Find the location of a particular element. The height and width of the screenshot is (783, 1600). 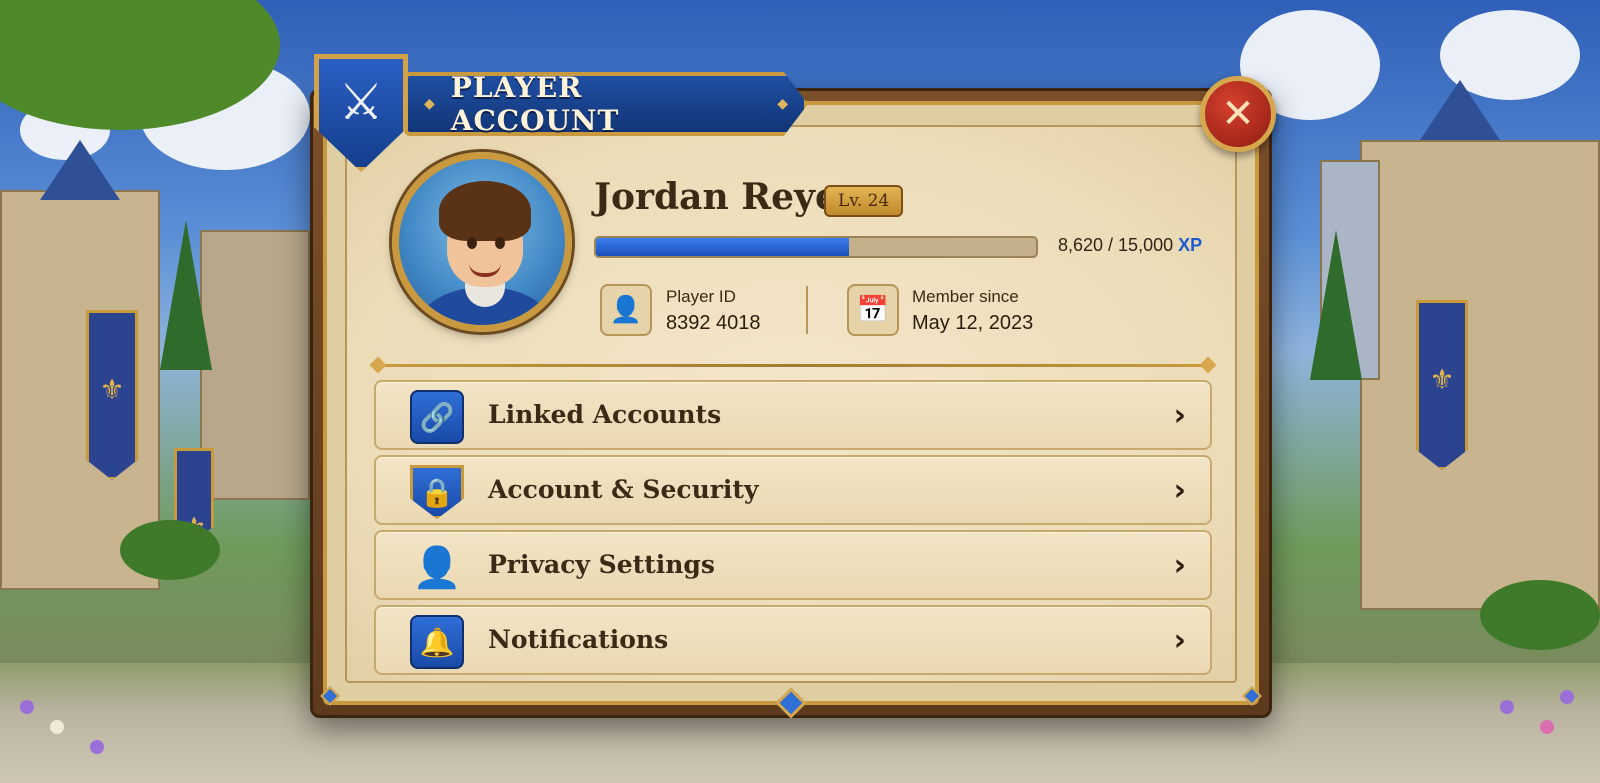

section-separator is located at coordinates (793, 365).